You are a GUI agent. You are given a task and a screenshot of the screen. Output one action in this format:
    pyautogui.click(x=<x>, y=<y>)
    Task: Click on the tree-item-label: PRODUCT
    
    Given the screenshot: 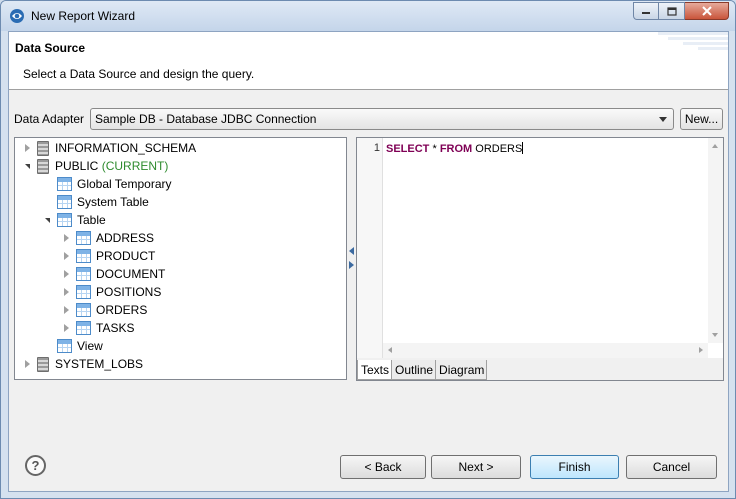 What is the action you would take?
    pyautogui.click(x=126, y=256)
    